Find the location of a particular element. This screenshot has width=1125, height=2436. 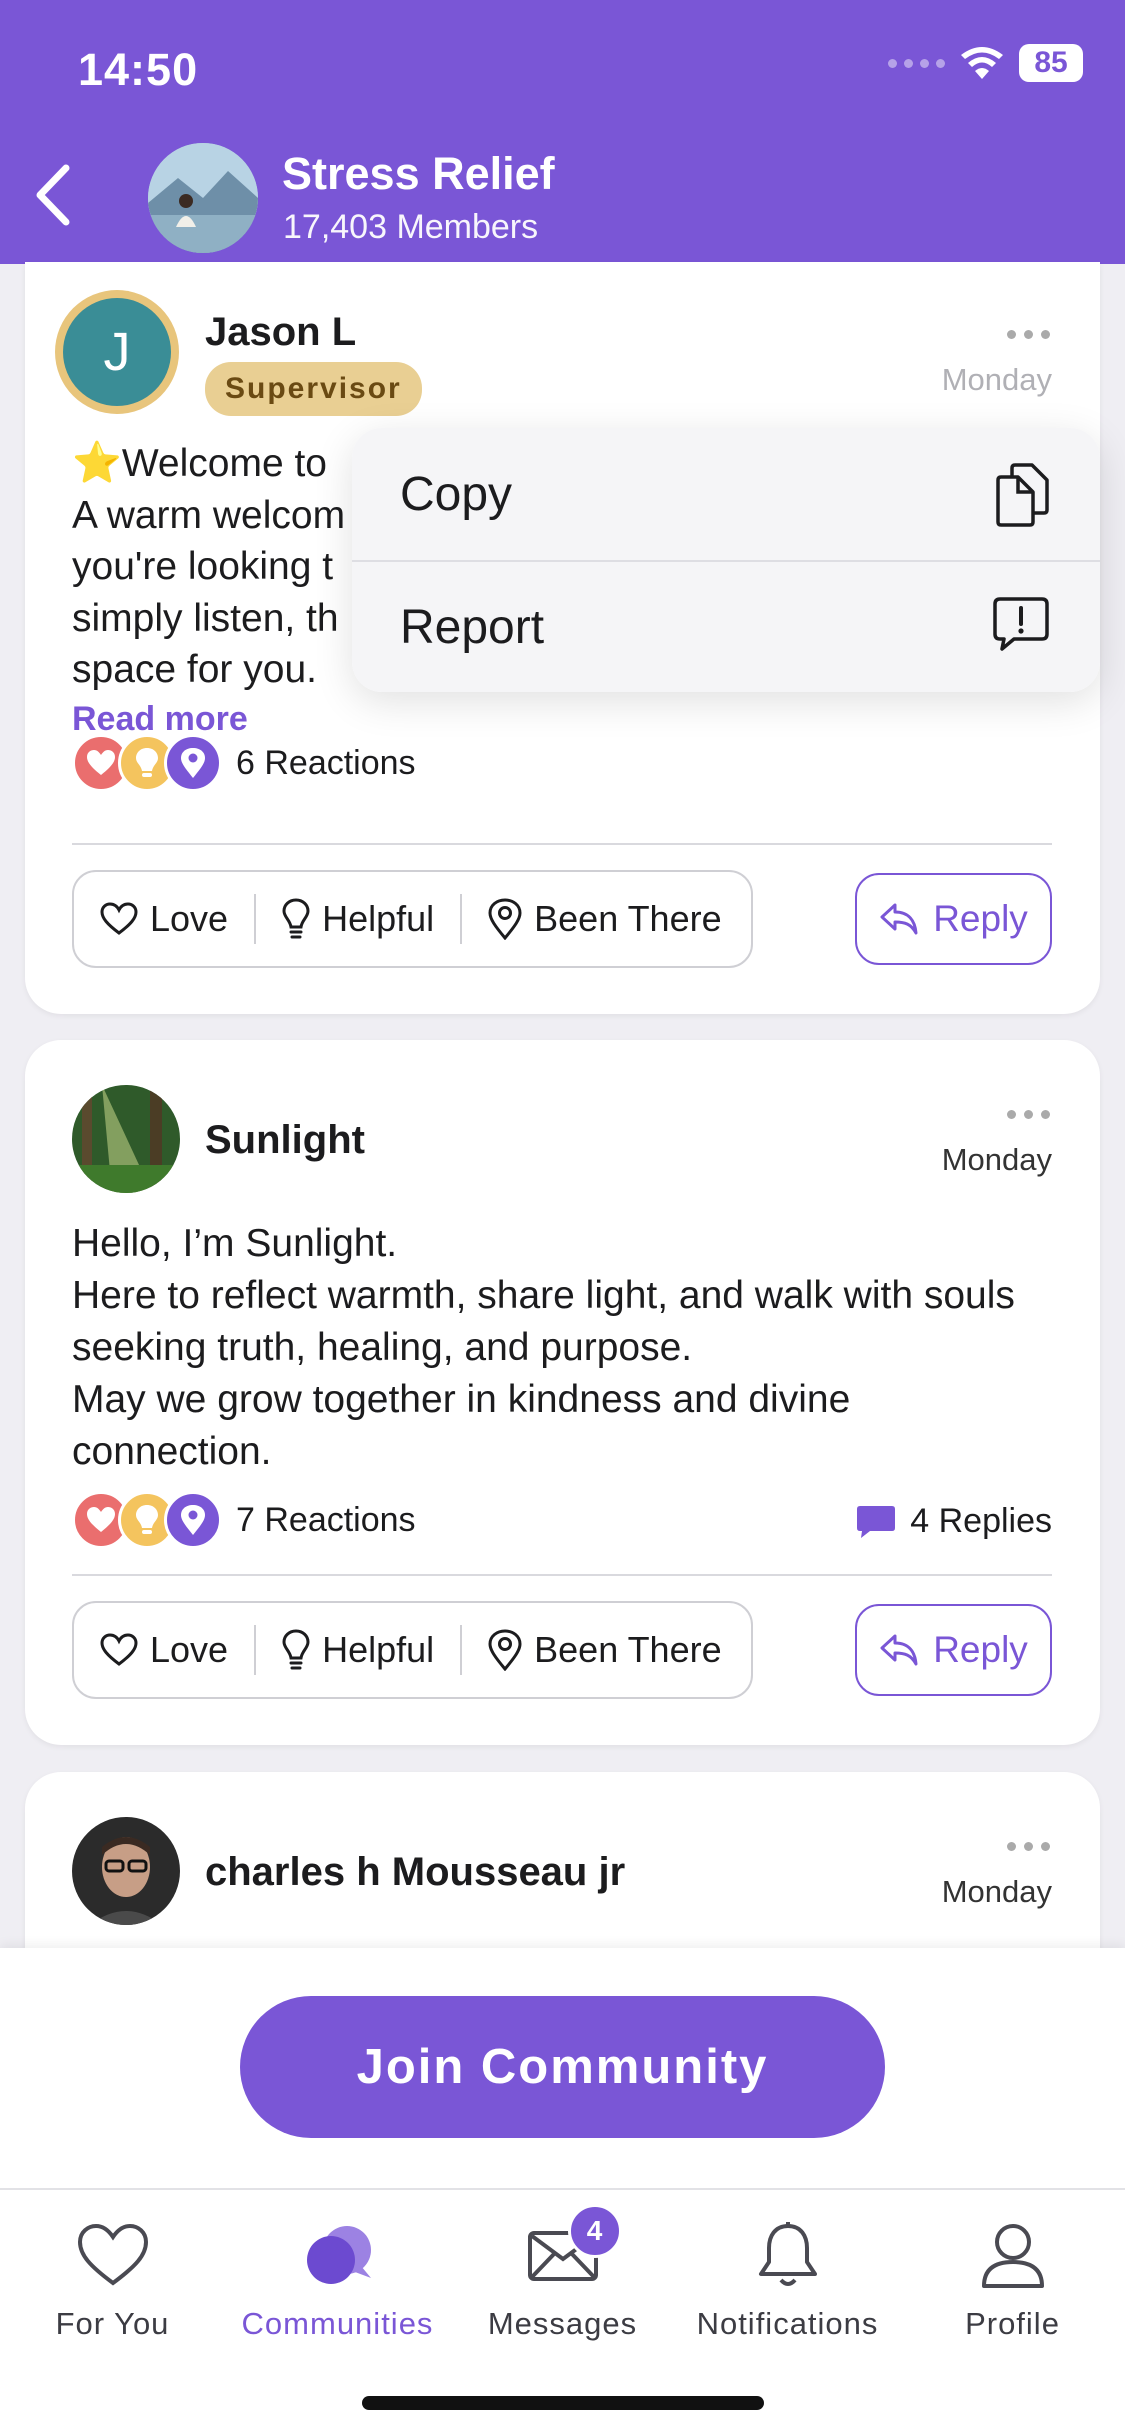

join-area: Join Community is located at coordinates (562, 2068).